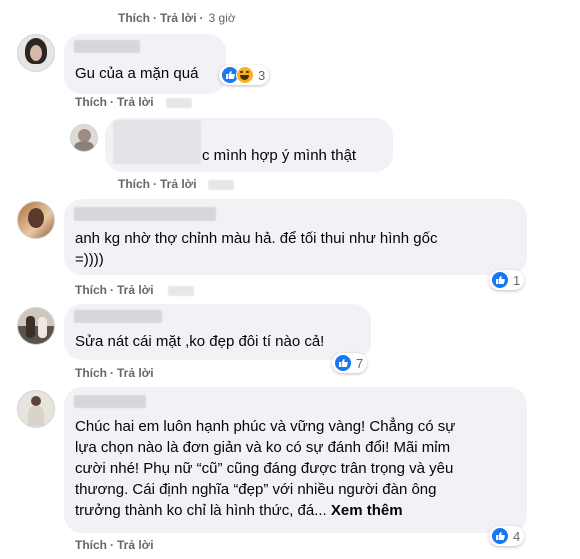 Image resolution: width=580 pixels, height=559 pixels. Describe the element at coordinates (517, 536) in the screenshot. I see `reaction-count: 4` at that location.